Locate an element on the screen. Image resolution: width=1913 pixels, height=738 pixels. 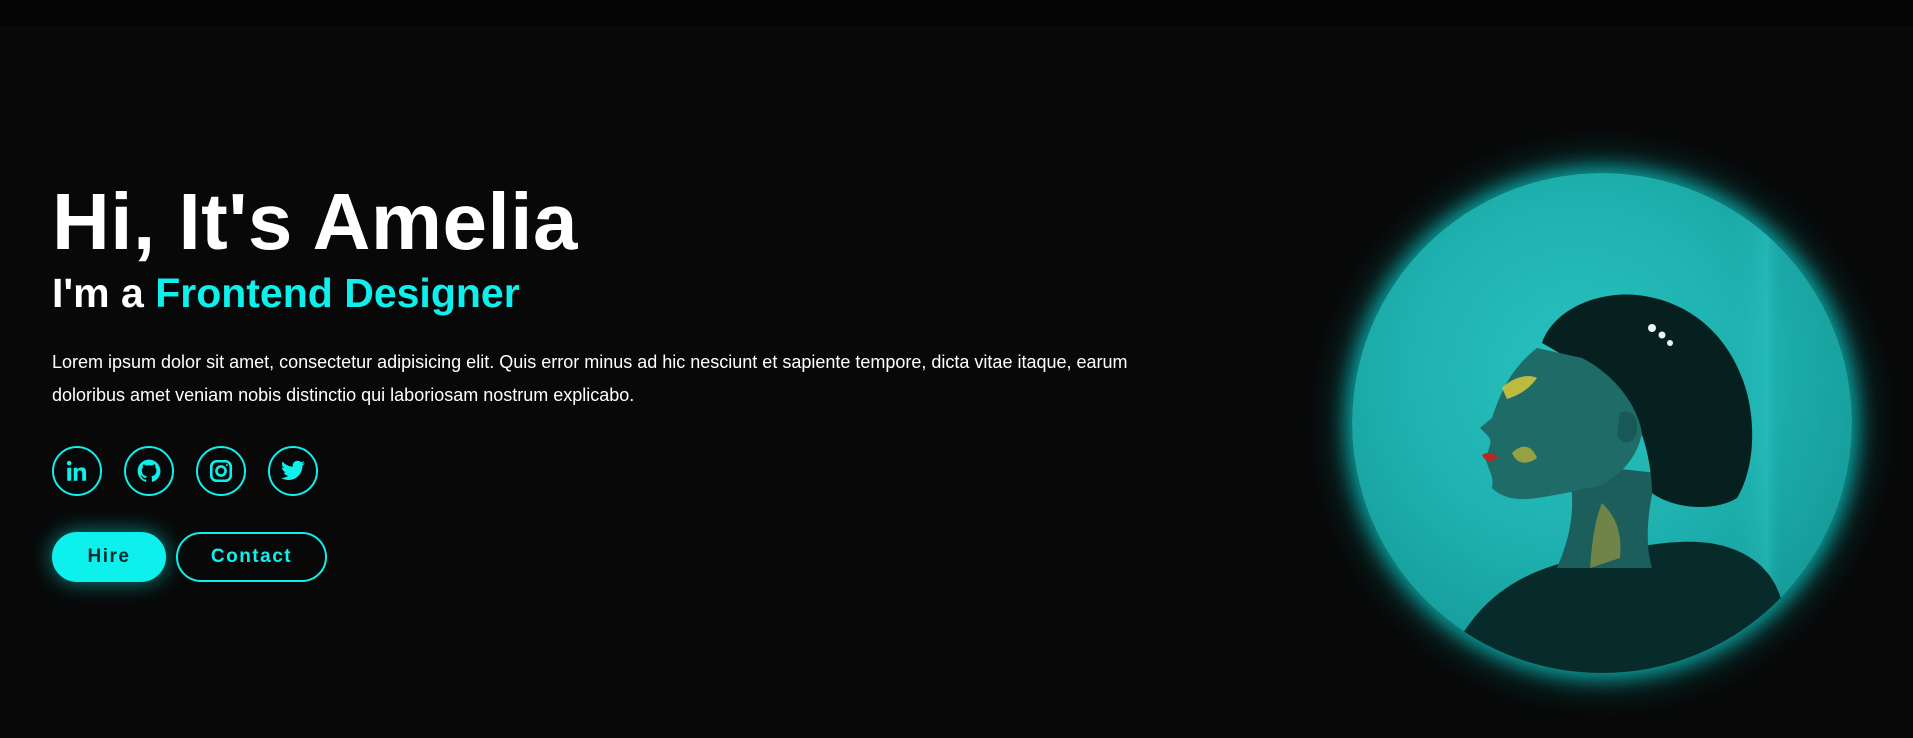
profile-portrait-illustration is located at coordinates (1614, 423).